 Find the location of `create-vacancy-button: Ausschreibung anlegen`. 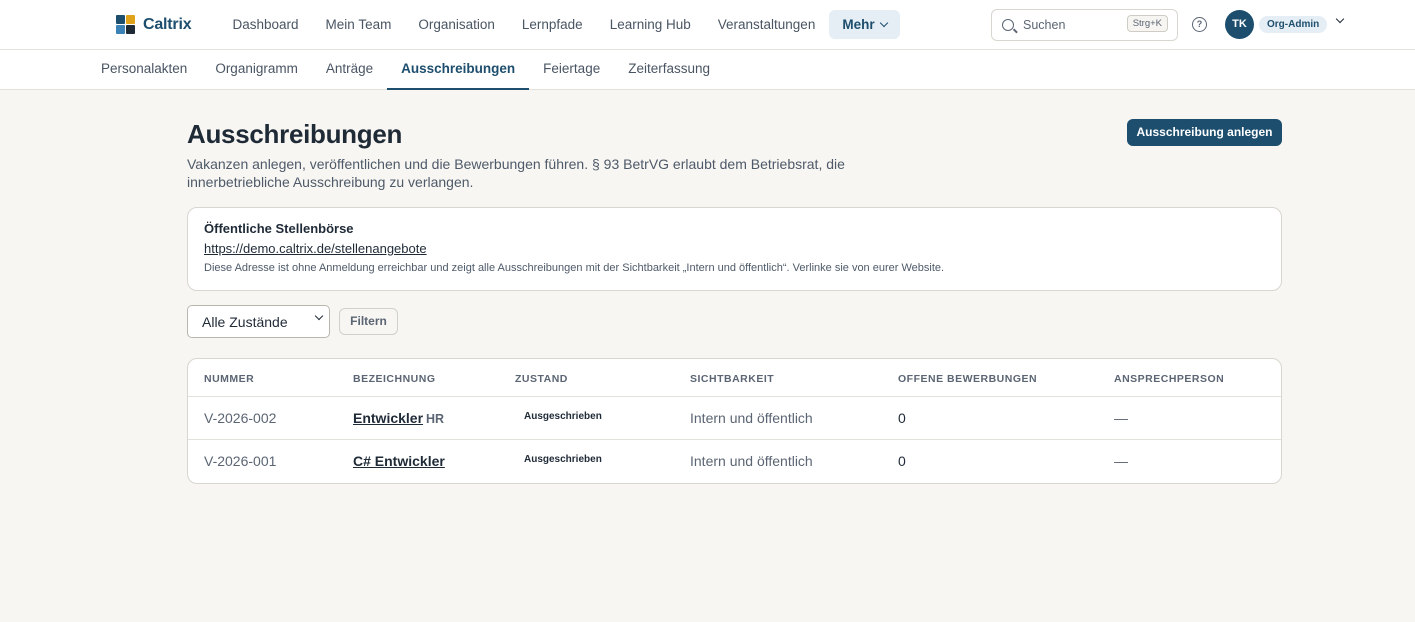

create-vacancy-button: Ausschreibung anlegen is located at coordinates (1204, 132).